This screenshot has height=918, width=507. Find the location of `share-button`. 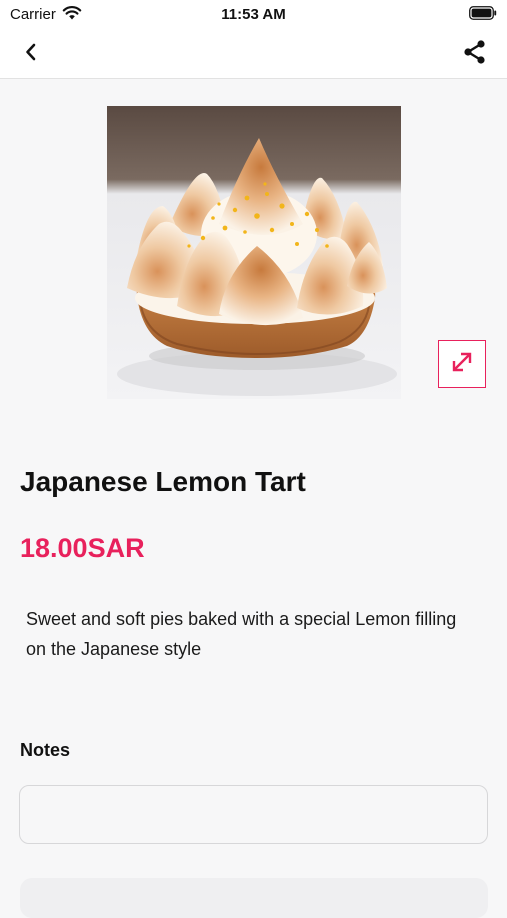

share-button is located at coordinates (475, 54).